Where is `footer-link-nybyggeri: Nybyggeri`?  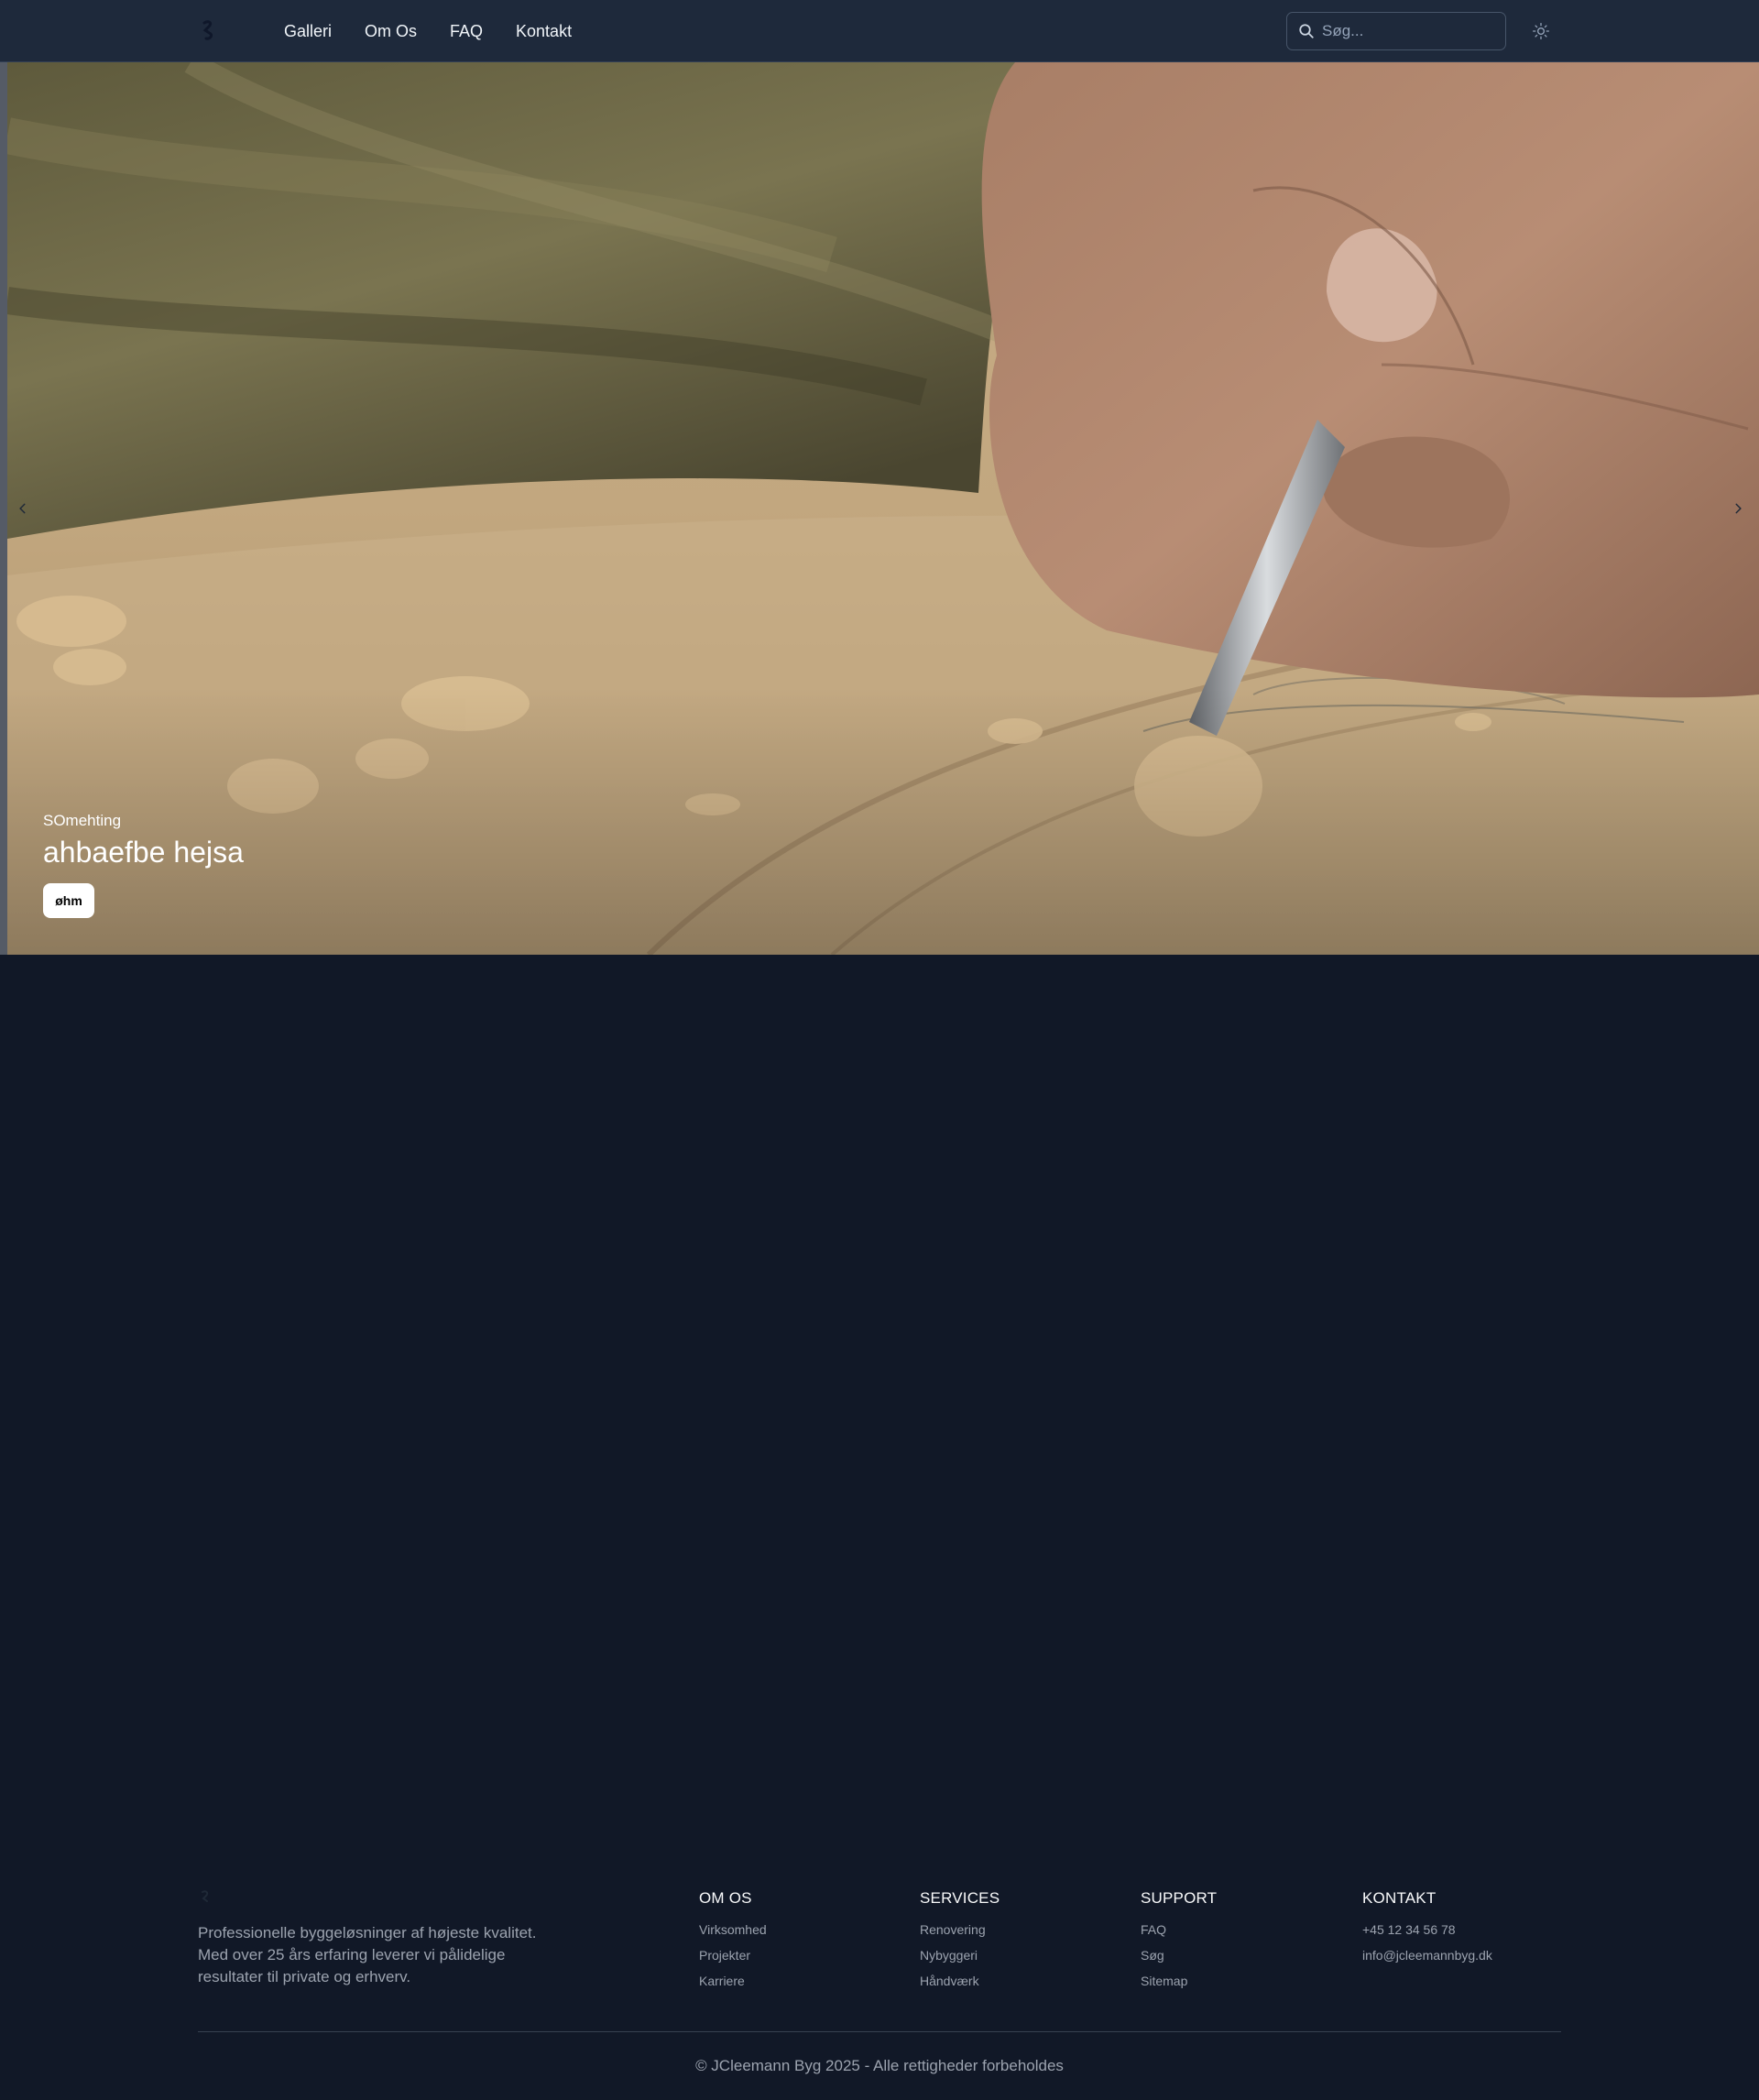 footer-link-nybyggeri: Nybyggeri is located at coordinates (960, 1955).